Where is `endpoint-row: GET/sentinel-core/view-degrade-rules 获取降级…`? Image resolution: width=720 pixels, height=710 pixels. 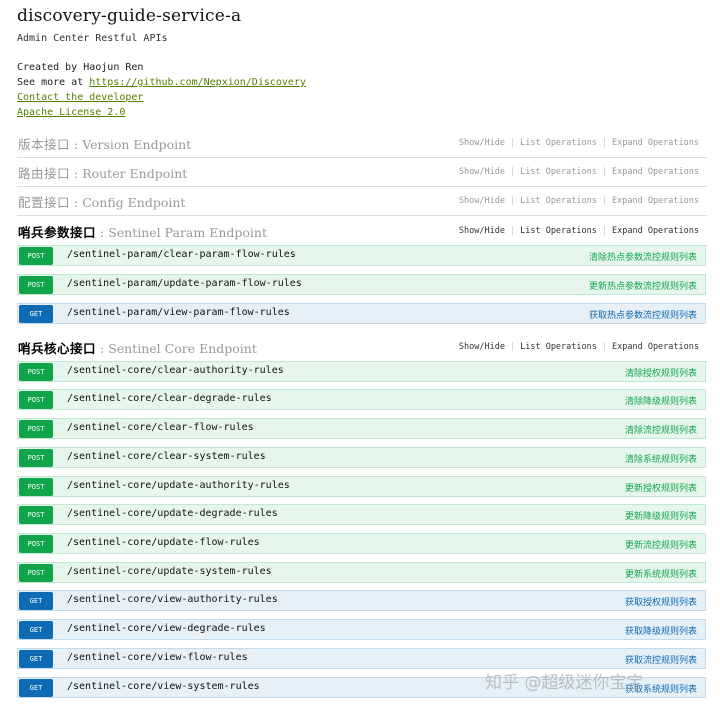 endpoint-row: GET/sentinel-core/view-degrade-rules 获取降级… is located at coordinates (361, 629).